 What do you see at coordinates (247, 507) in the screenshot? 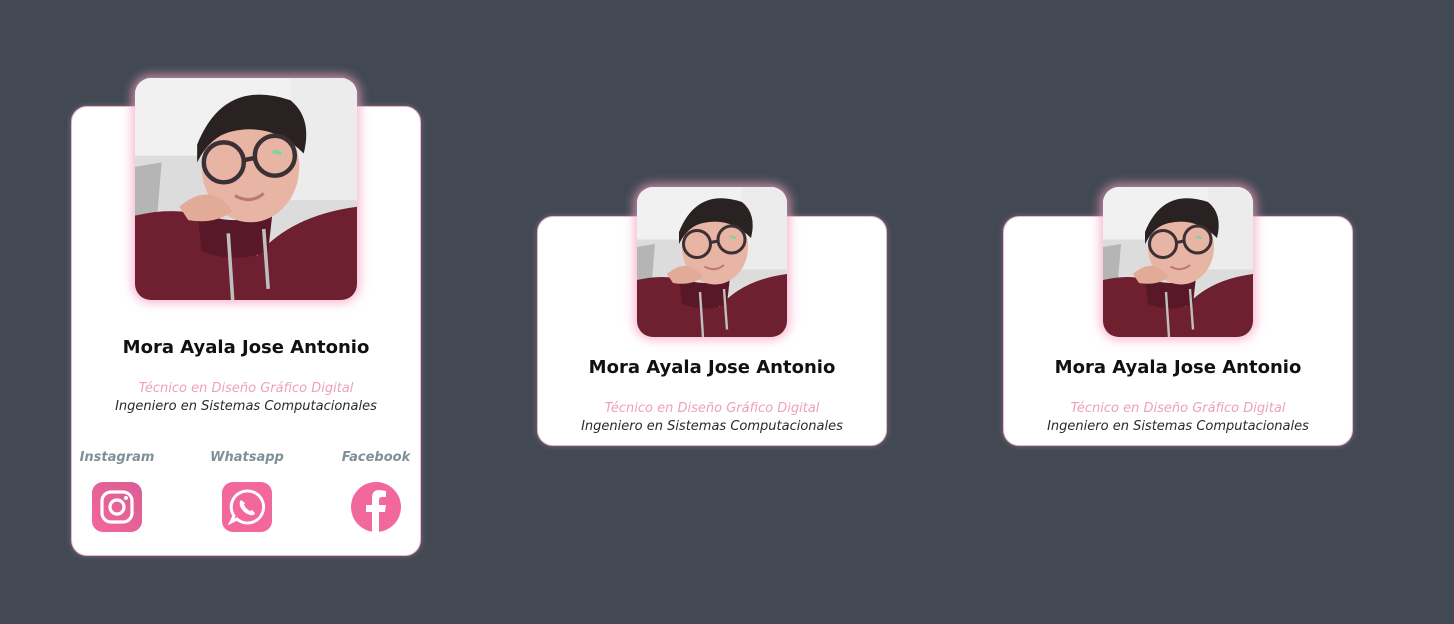
I see `whatsapp-icon` at bounding box center [247, 507].